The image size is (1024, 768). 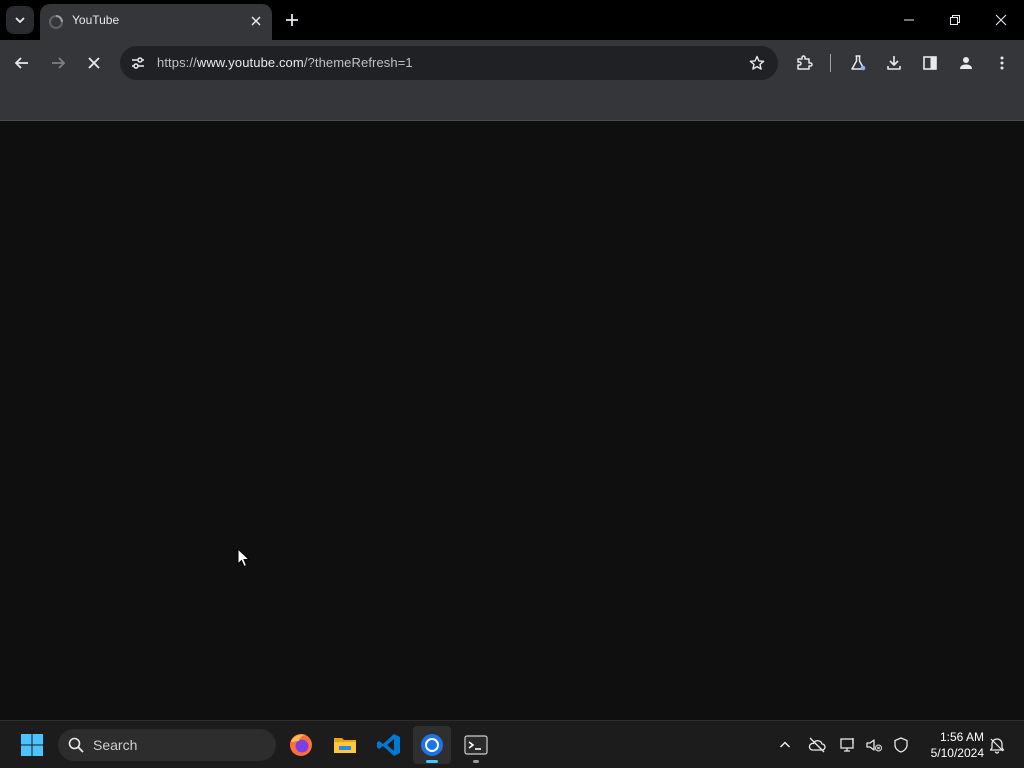 I want to click on minimize-button, so click(x=909, y=20).